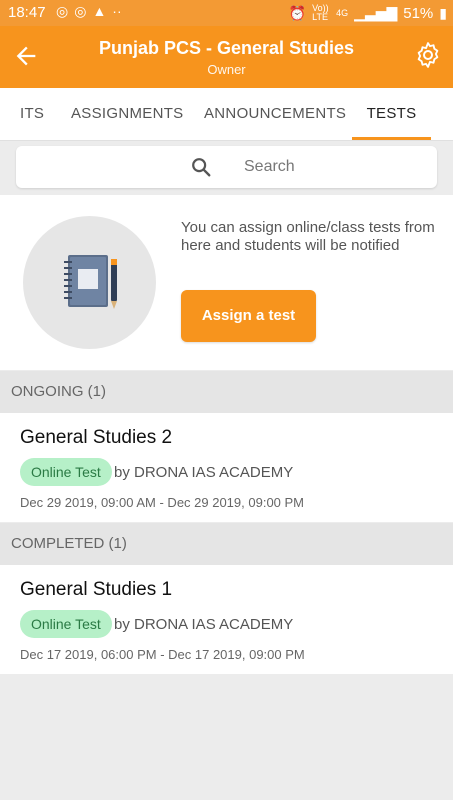 Image resolution: width=453 pixels, height=800 pixels. What do you see at coordinates (320, 12) in the screenshot?
I see `network-label: Vo)) LTE` at bounding box center [320, 12].